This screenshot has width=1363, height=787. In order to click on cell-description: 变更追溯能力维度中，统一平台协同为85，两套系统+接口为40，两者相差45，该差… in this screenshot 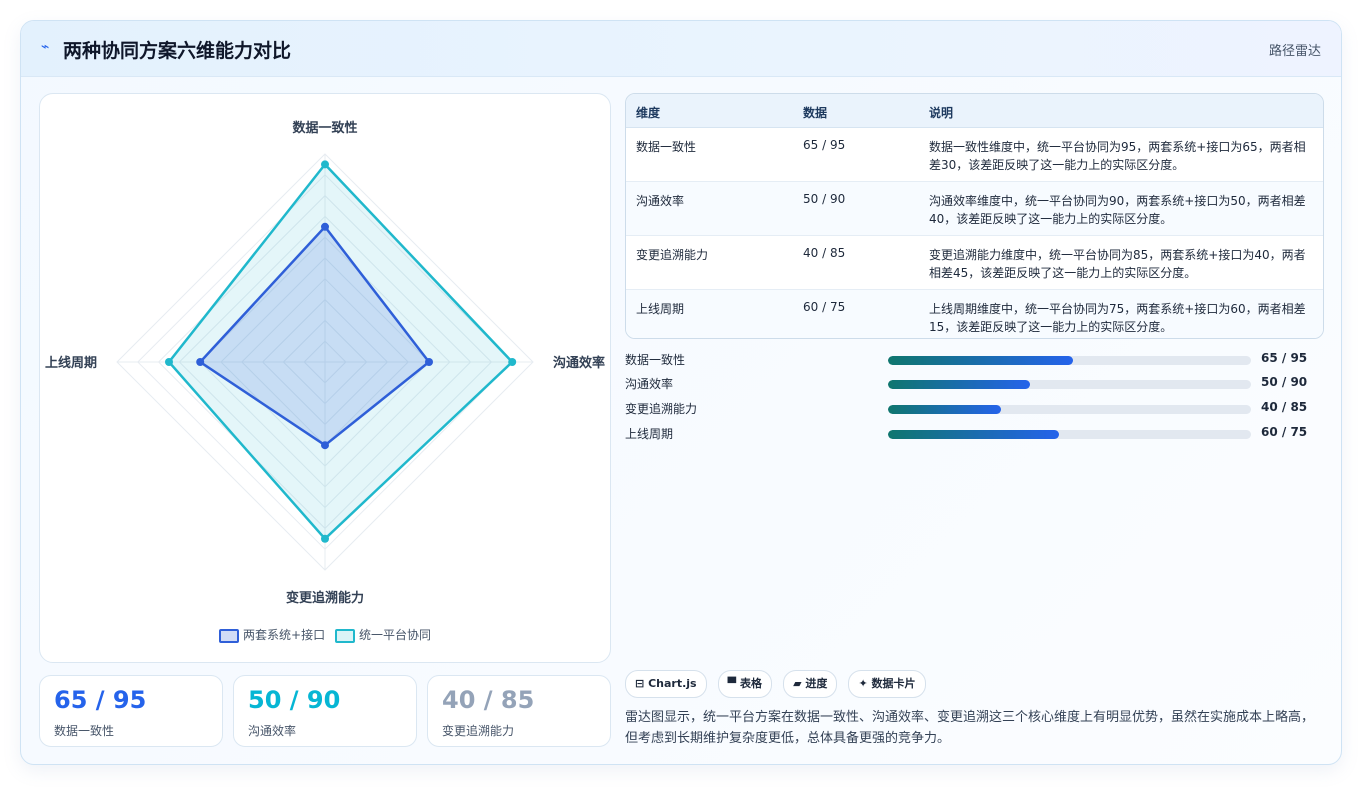, I will do `click(1117, 264)`.